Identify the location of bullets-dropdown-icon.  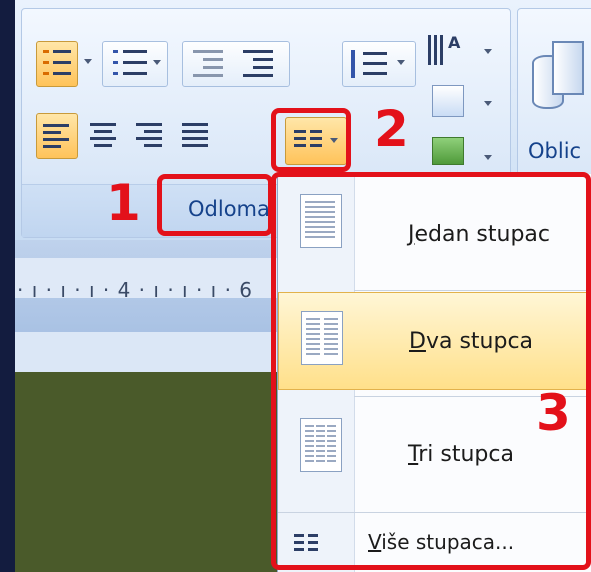
(88, 61).